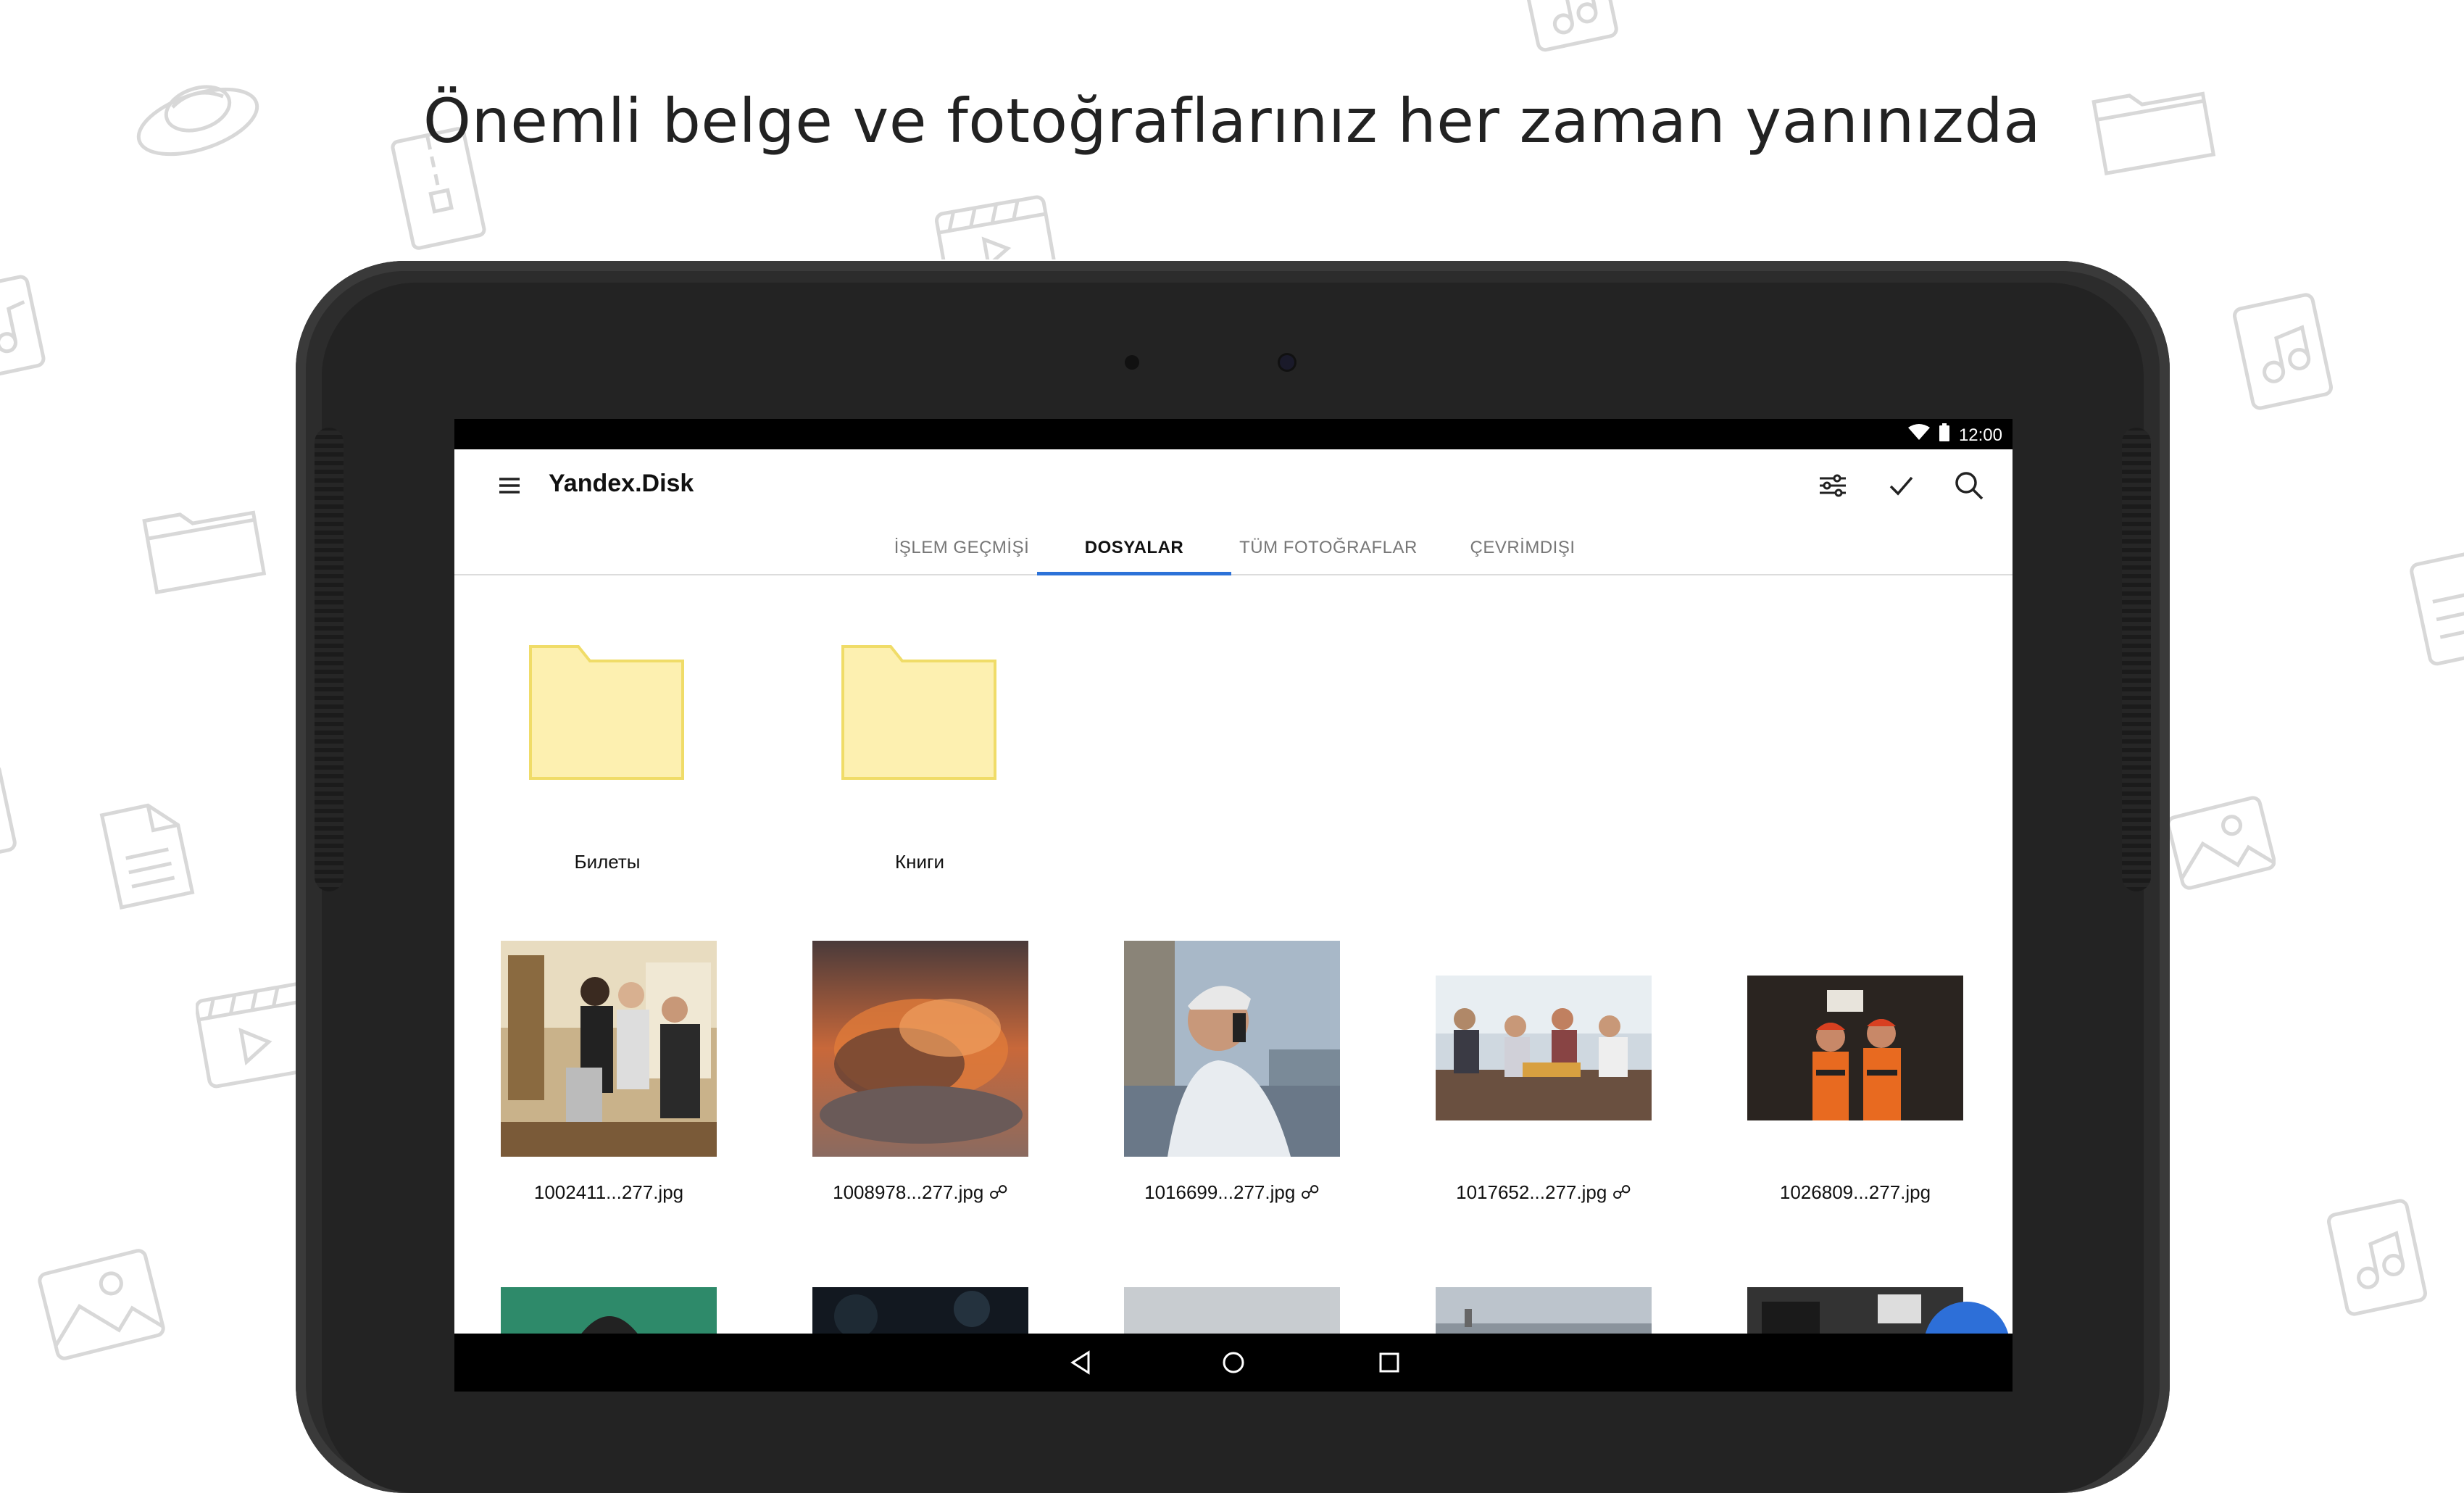 This screenshot has width=2464, height=1493. Describe the element at coordinates (961, 548) in the screenshot. I see `tab-history: İŞLEM GEÇMİŞİ` at that location.